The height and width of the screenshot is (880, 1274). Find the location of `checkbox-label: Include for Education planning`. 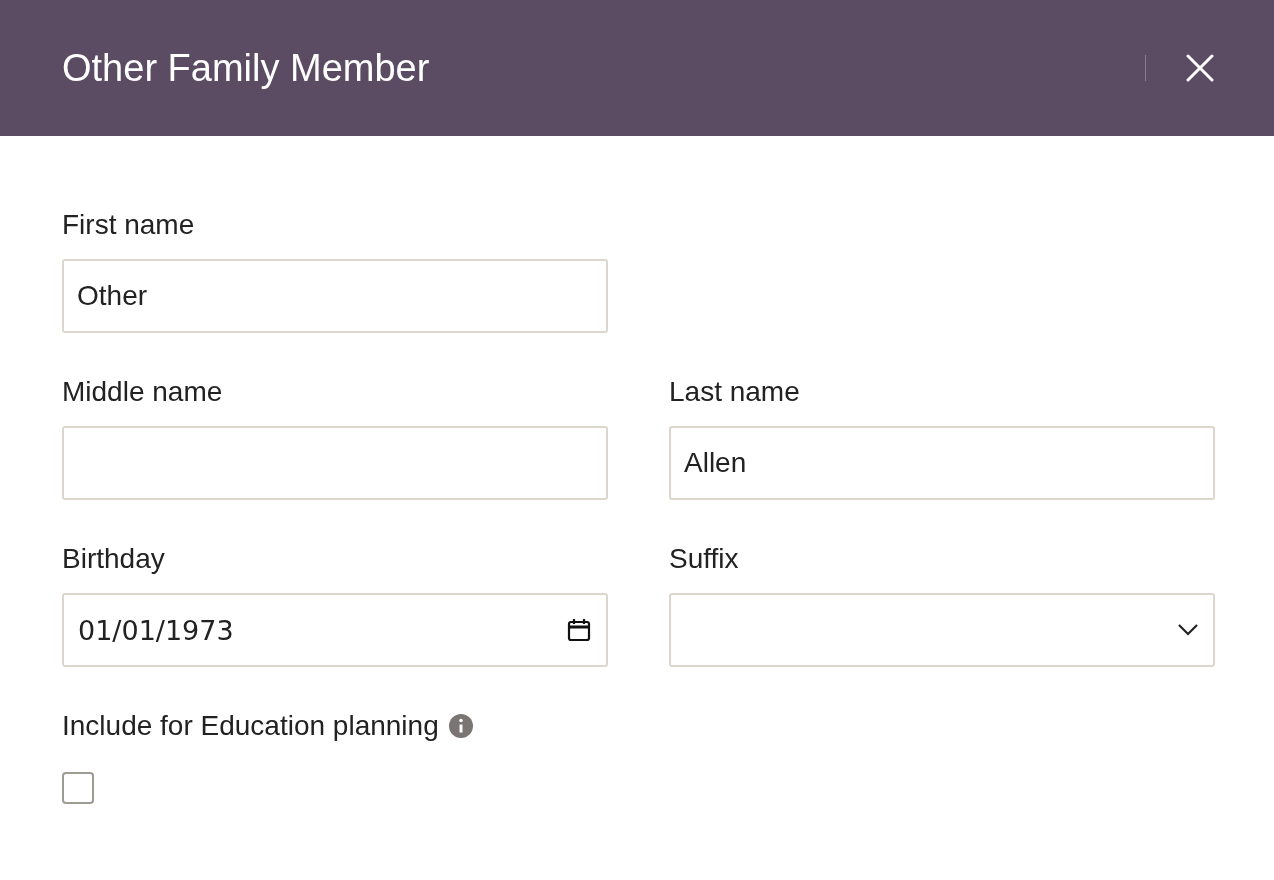

checkbox-label: Include for Education planning is located at coordinates (250, 726).